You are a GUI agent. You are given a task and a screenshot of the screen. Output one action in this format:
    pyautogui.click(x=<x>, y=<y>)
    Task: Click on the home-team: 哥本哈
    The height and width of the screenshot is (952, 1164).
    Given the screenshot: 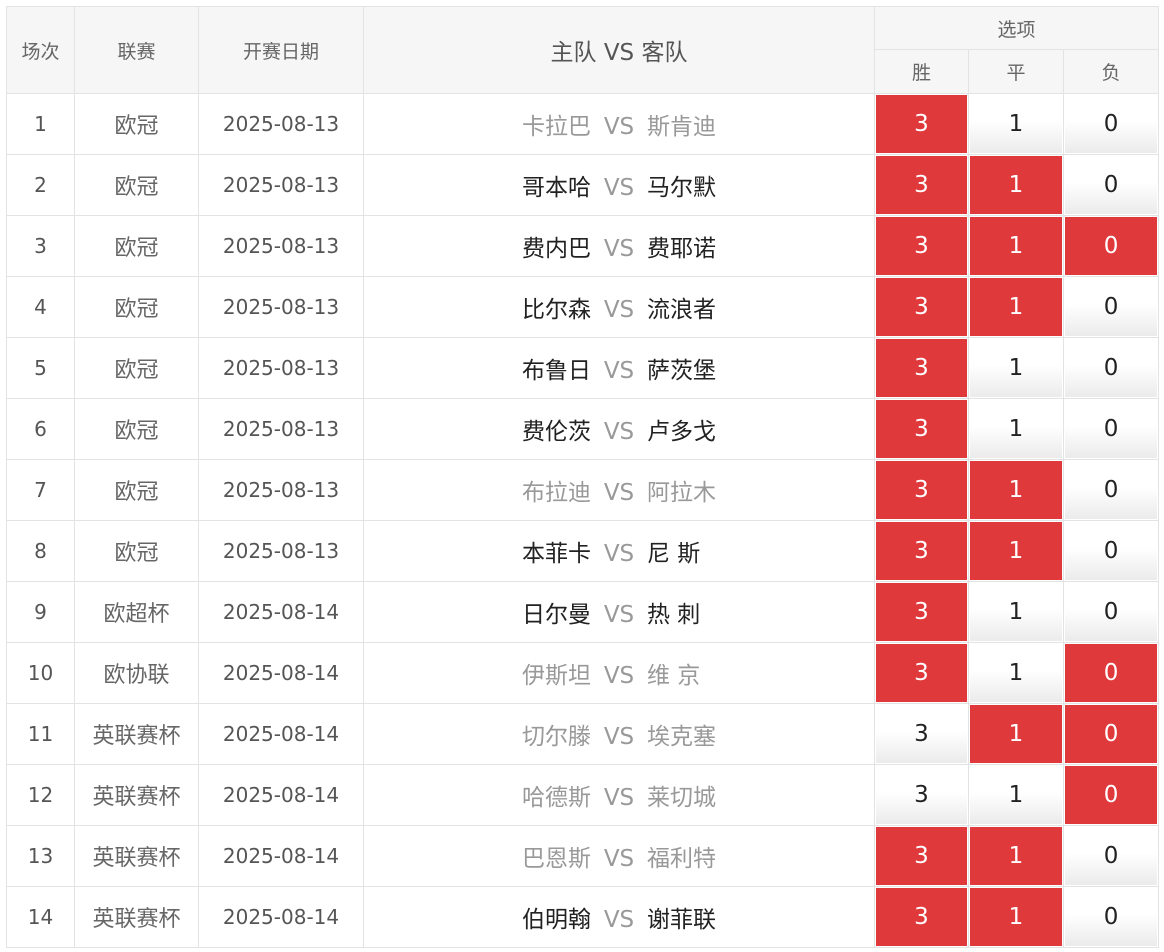 What is the action you would take?
    pyautogui.click(x=556, y=188)
    